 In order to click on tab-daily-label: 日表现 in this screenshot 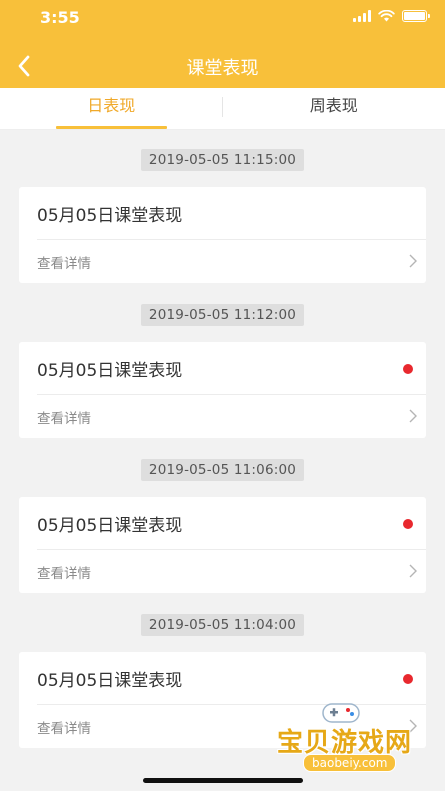, I will do `click(111, 105)`.